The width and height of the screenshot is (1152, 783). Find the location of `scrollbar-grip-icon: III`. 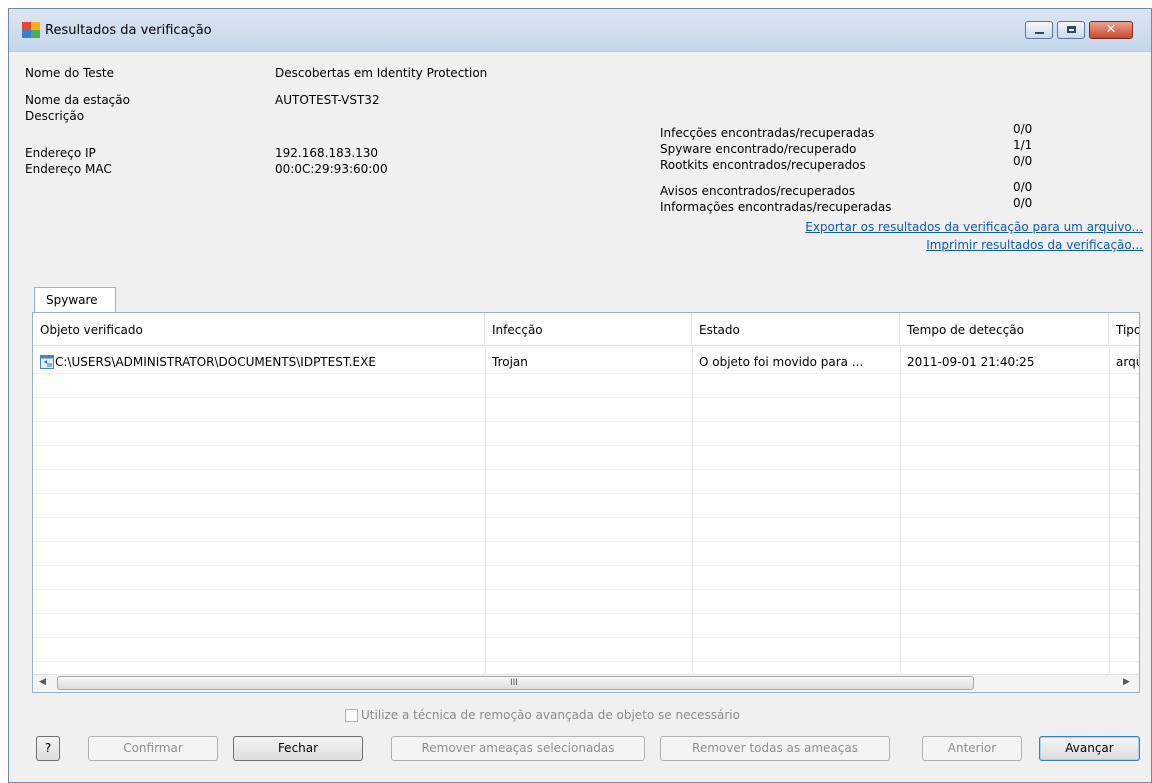

scrollbar-grip-icon: III is located at coordinates (514, 683).